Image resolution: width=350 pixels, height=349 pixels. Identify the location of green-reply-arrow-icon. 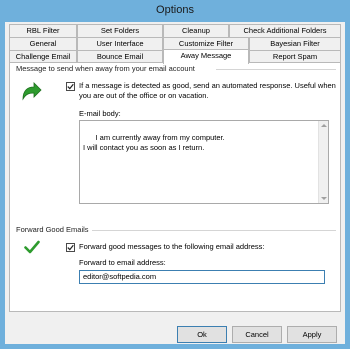
(32, 91).